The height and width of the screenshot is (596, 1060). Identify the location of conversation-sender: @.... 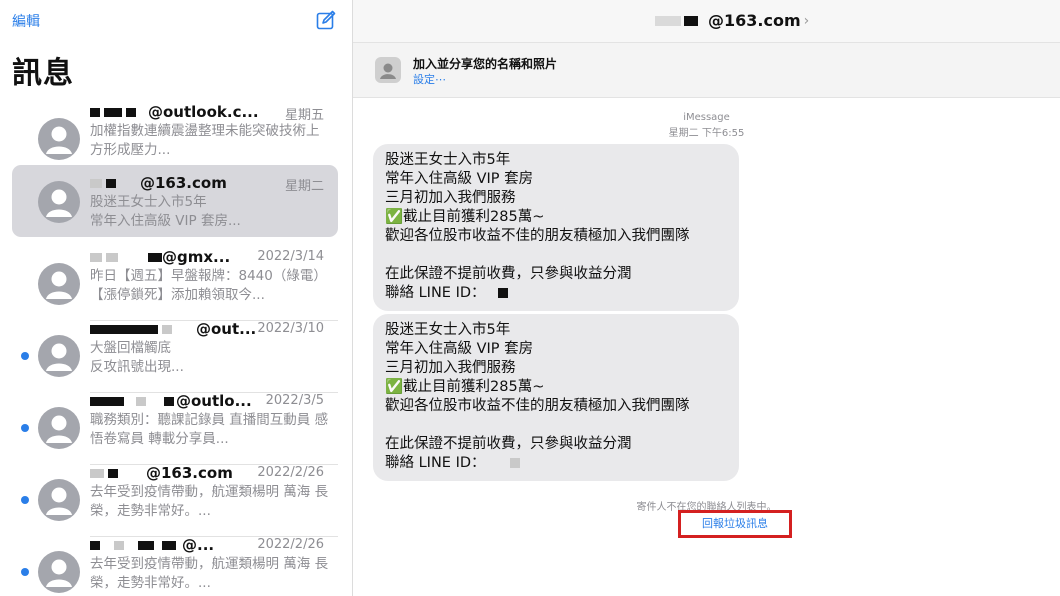
(187, 545).